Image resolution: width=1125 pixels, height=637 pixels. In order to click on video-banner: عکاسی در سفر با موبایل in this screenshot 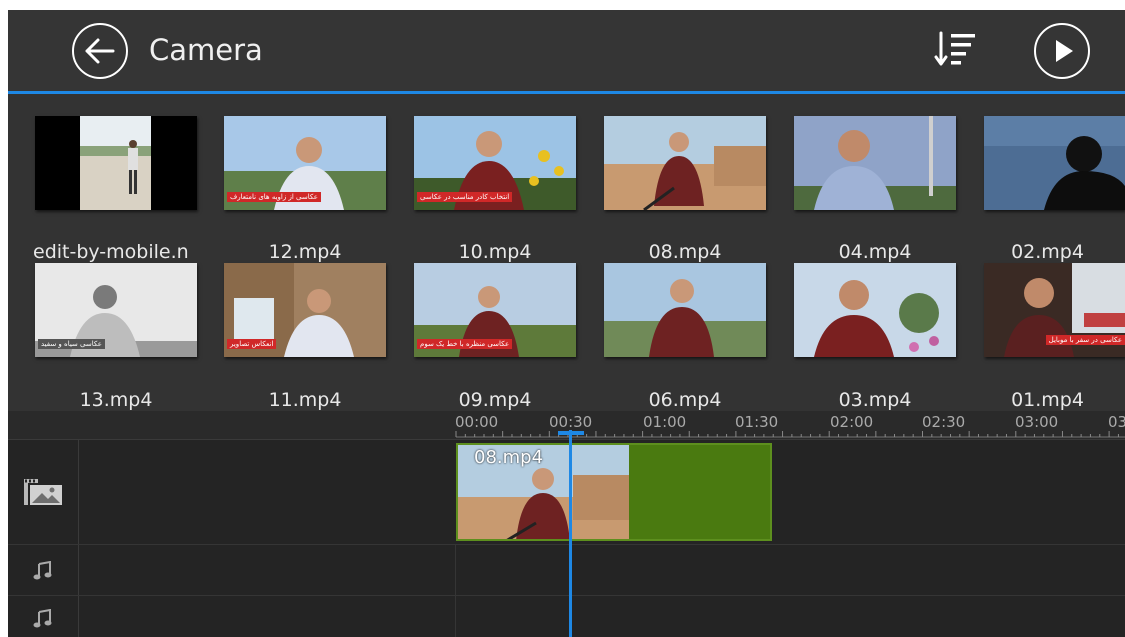, I will do `click(1085, 340)`.